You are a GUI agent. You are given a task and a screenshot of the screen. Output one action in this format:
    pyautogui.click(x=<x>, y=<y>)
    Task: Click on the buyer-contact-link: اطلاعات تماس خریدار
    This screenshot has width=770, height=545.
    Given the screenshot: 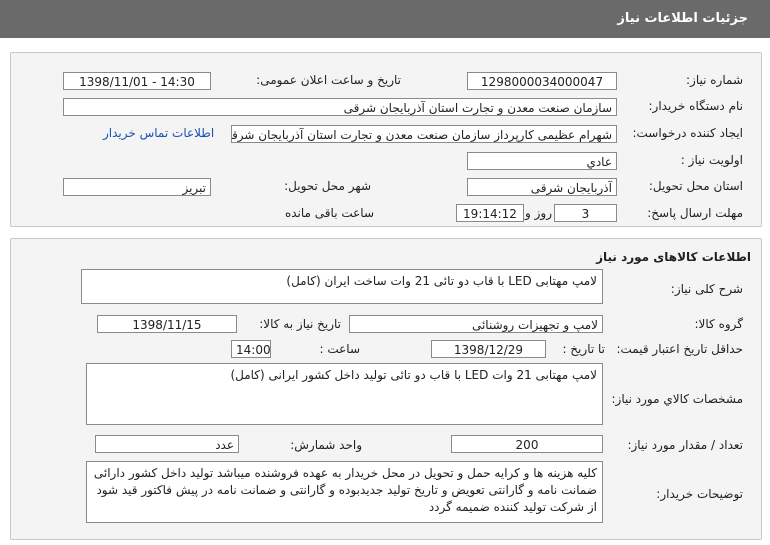 What is the action you would take?
    pyautogui.click(x=158, y=133)
    